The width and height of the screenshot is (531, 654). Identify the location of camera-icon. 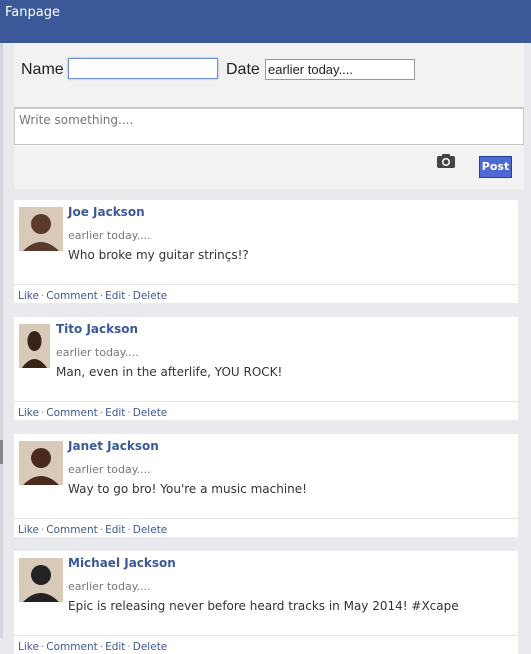
(446, 161).